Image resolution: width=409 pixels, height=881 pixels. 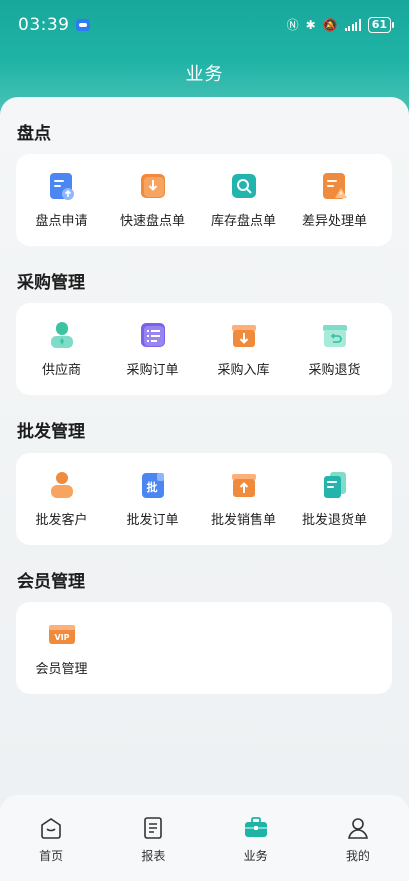 What do you see at coordinates (82, 25) in the screenshot?
I see `cloud-notification-icon` at bounding box center [82, 25].